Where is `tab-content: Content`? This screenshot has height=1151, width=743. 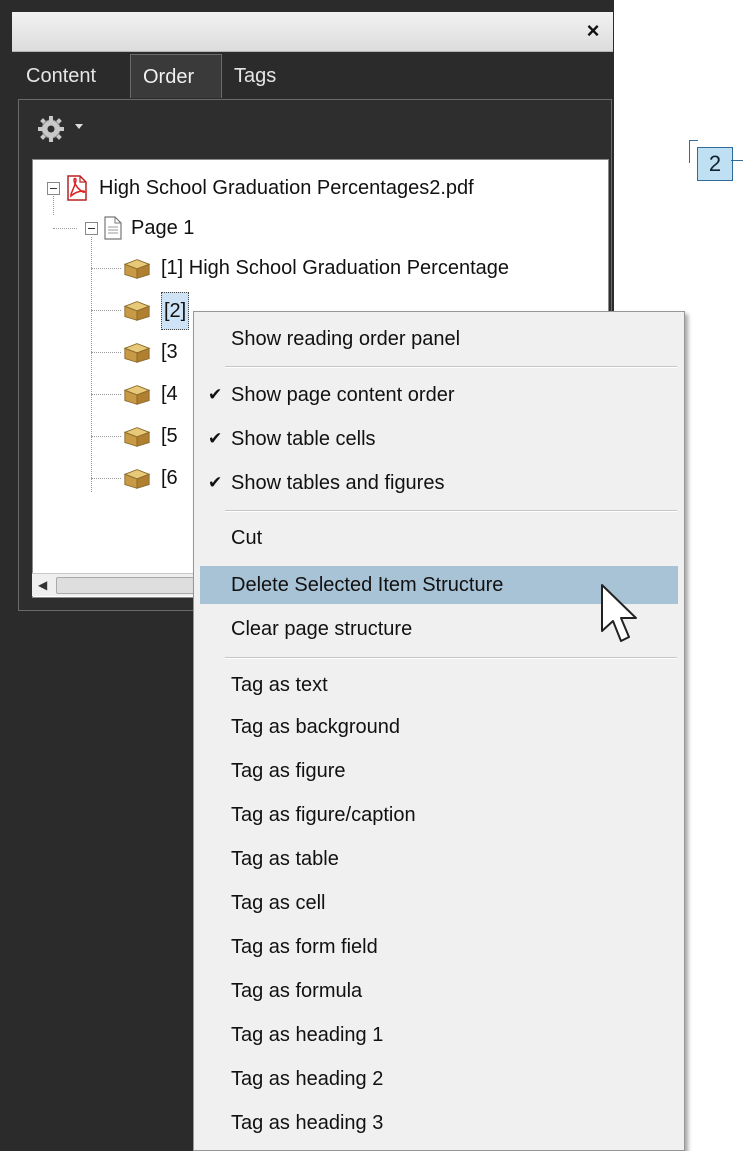 tab-content: Content is located at coordinates (69, 76).